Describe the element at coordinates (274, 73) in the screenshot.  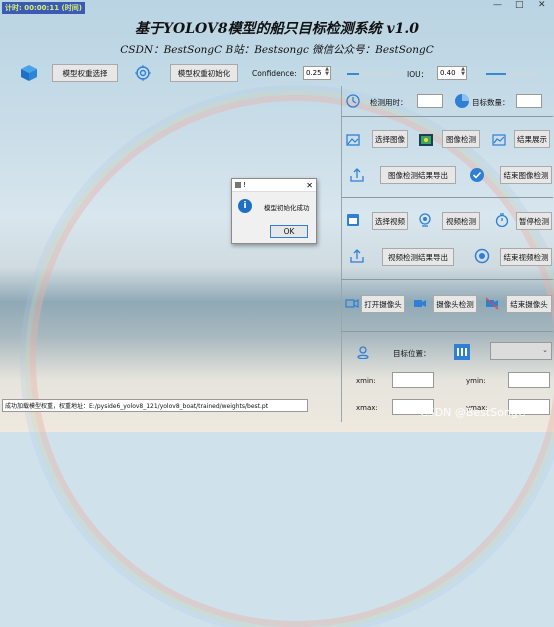
I see `confidence-label: Confidence:` at that location.